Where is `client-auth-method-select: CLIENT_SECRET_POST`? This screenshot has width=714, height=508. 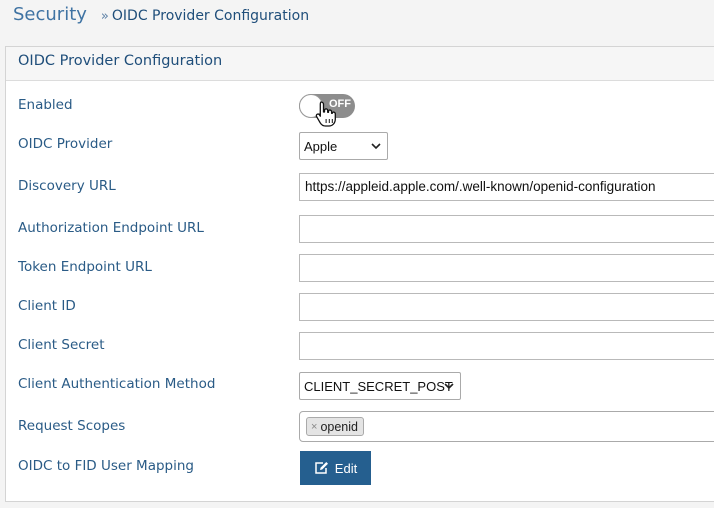 client-auth-method-select: CLIENT_SECRET_POST is located at coordinates (380, 386).